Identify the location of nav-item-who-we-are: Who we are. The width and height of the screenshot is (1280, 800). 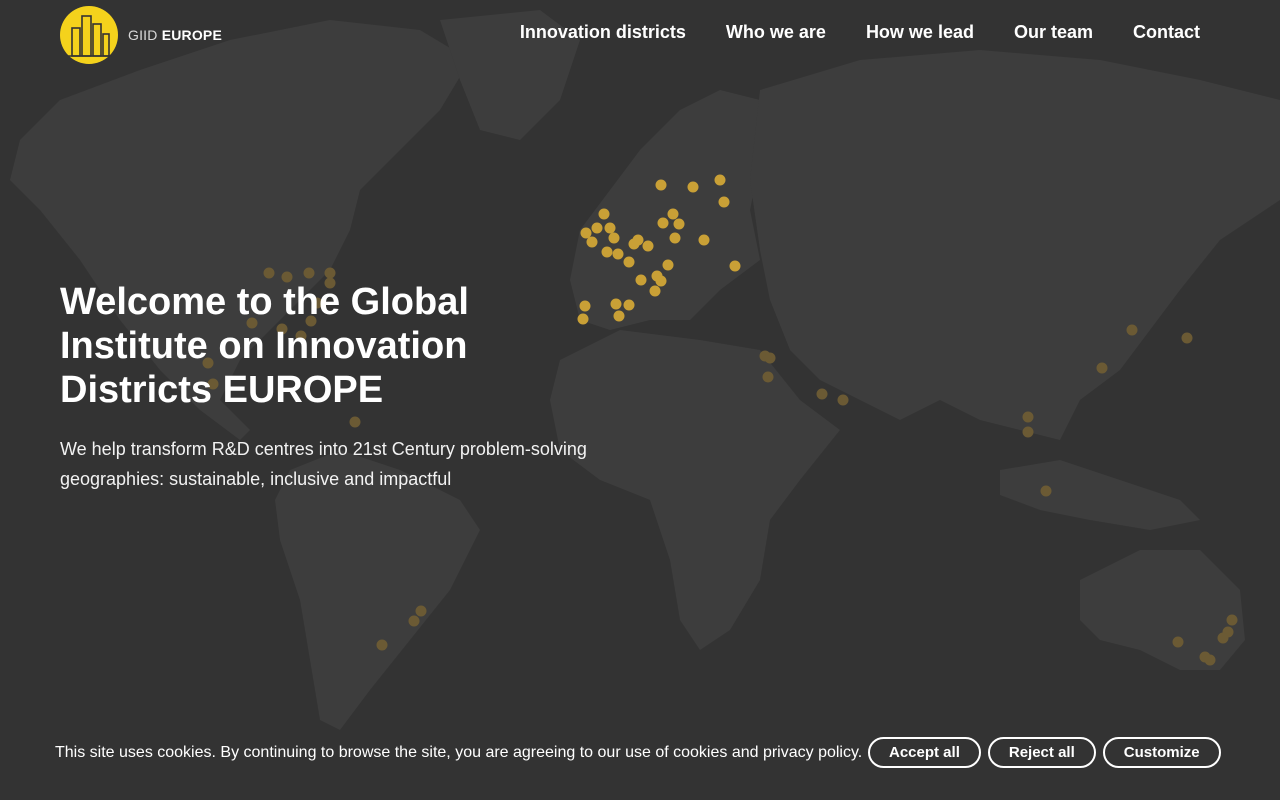
(776, 32).